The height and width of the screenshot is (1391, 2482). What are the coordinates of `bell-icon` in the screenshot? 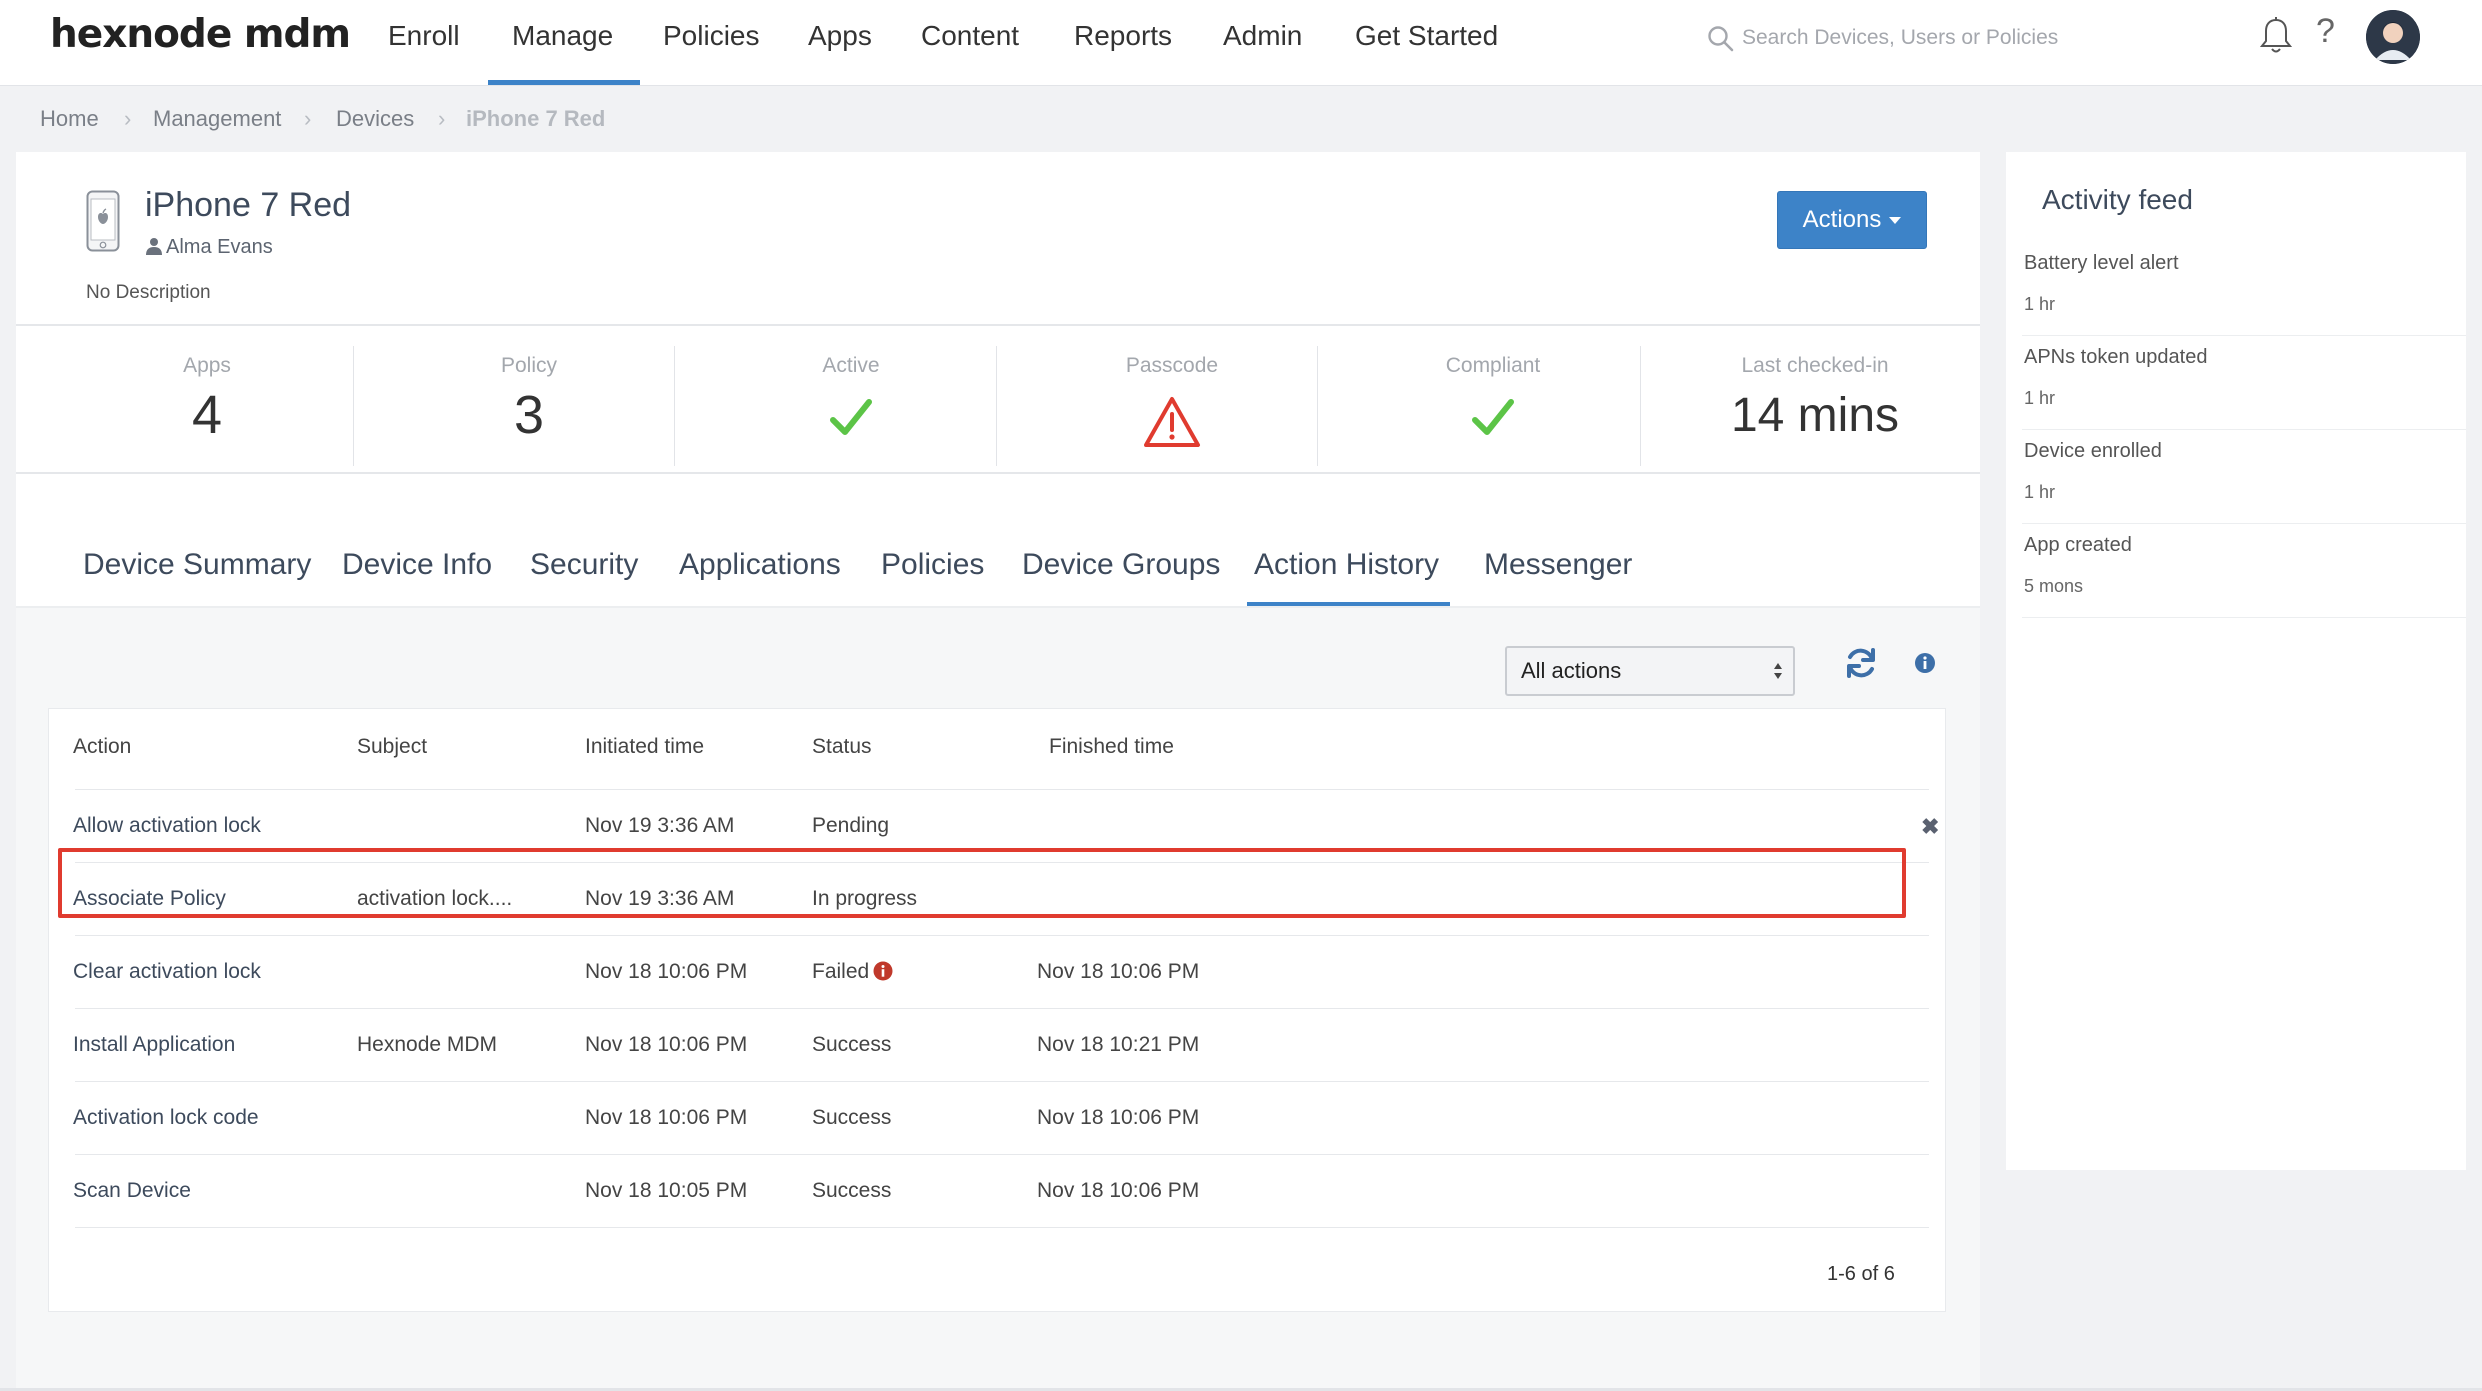 It's located at (2276, 36).